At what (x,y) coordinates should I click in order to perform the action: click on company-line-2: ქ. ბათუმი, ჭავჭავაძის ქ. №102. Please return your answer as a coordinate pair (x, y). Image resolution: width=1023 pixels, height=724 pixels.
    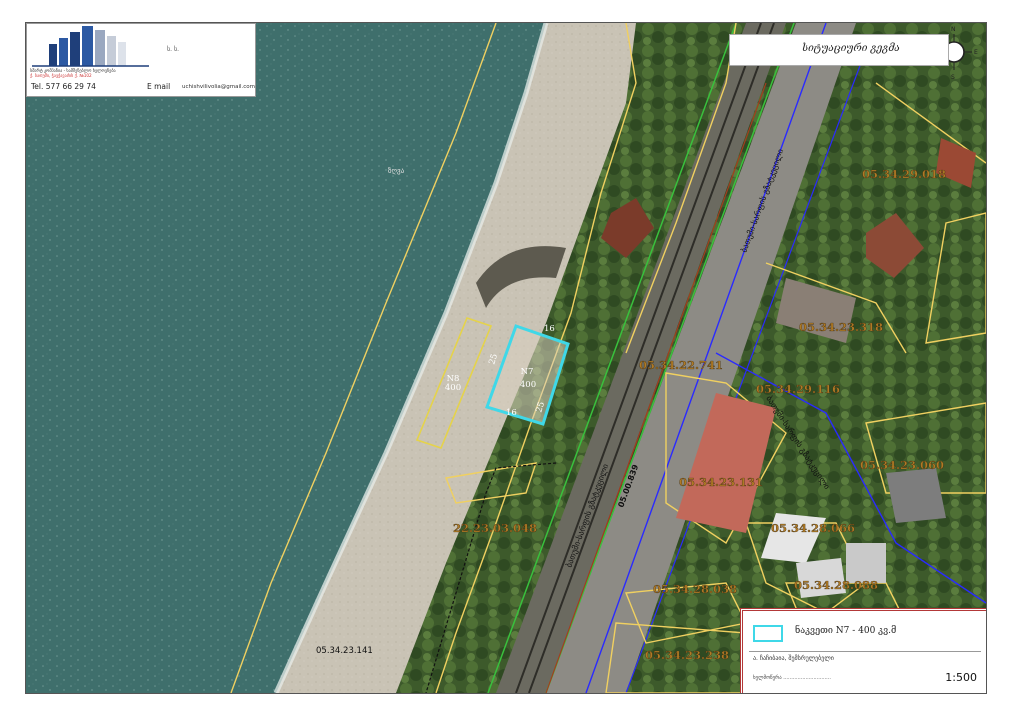
    Looking at the image, I should click on (61, 75).